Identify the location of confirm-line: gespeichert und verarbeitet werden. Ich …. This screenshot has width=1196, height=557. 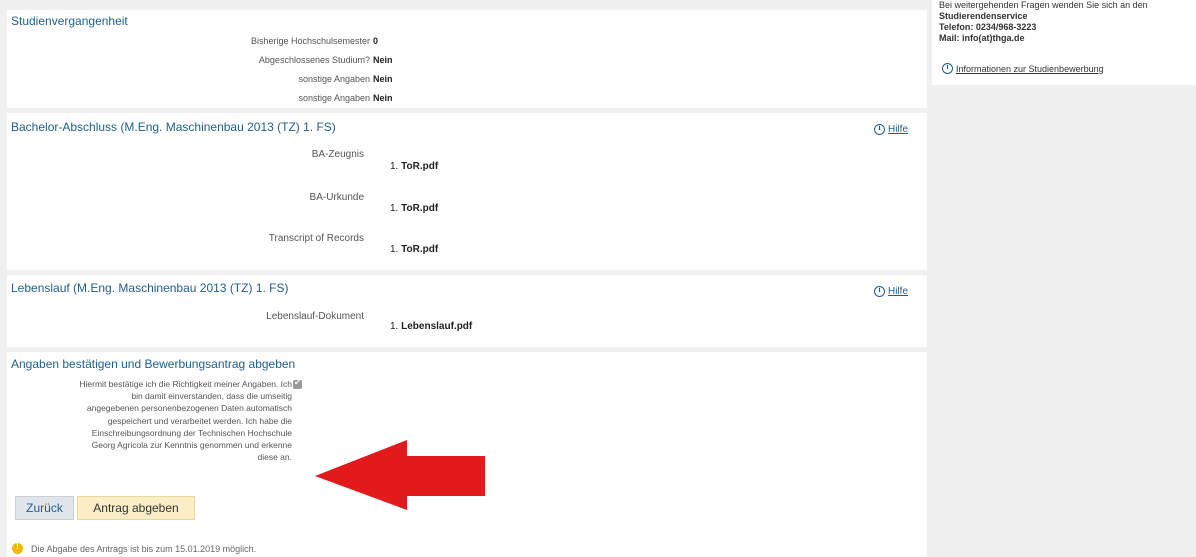
(199, 420).